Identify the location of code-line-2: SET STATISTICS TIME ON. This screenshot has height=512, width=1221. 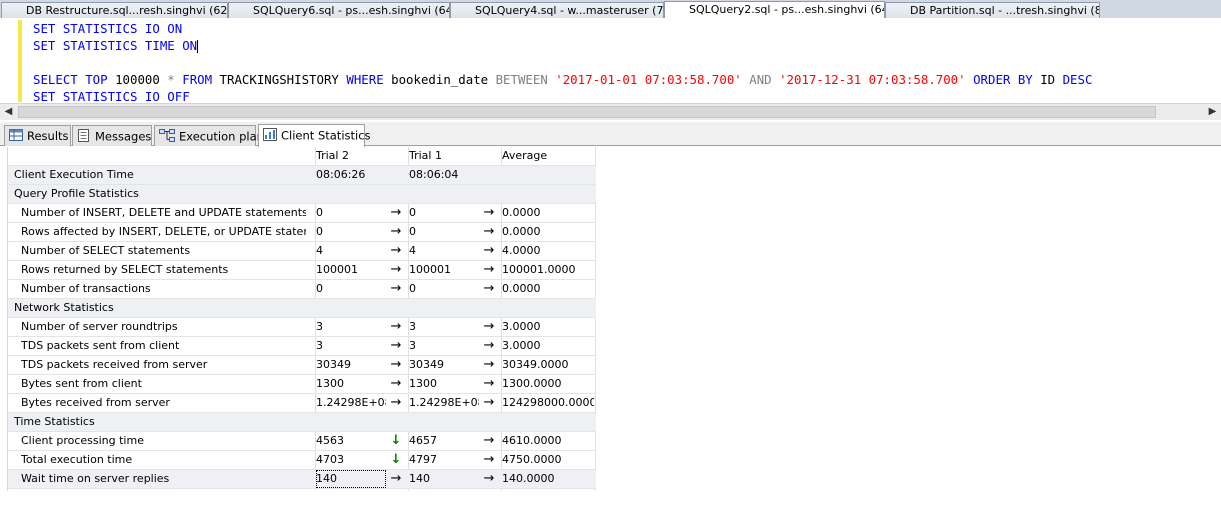
(116, 45).